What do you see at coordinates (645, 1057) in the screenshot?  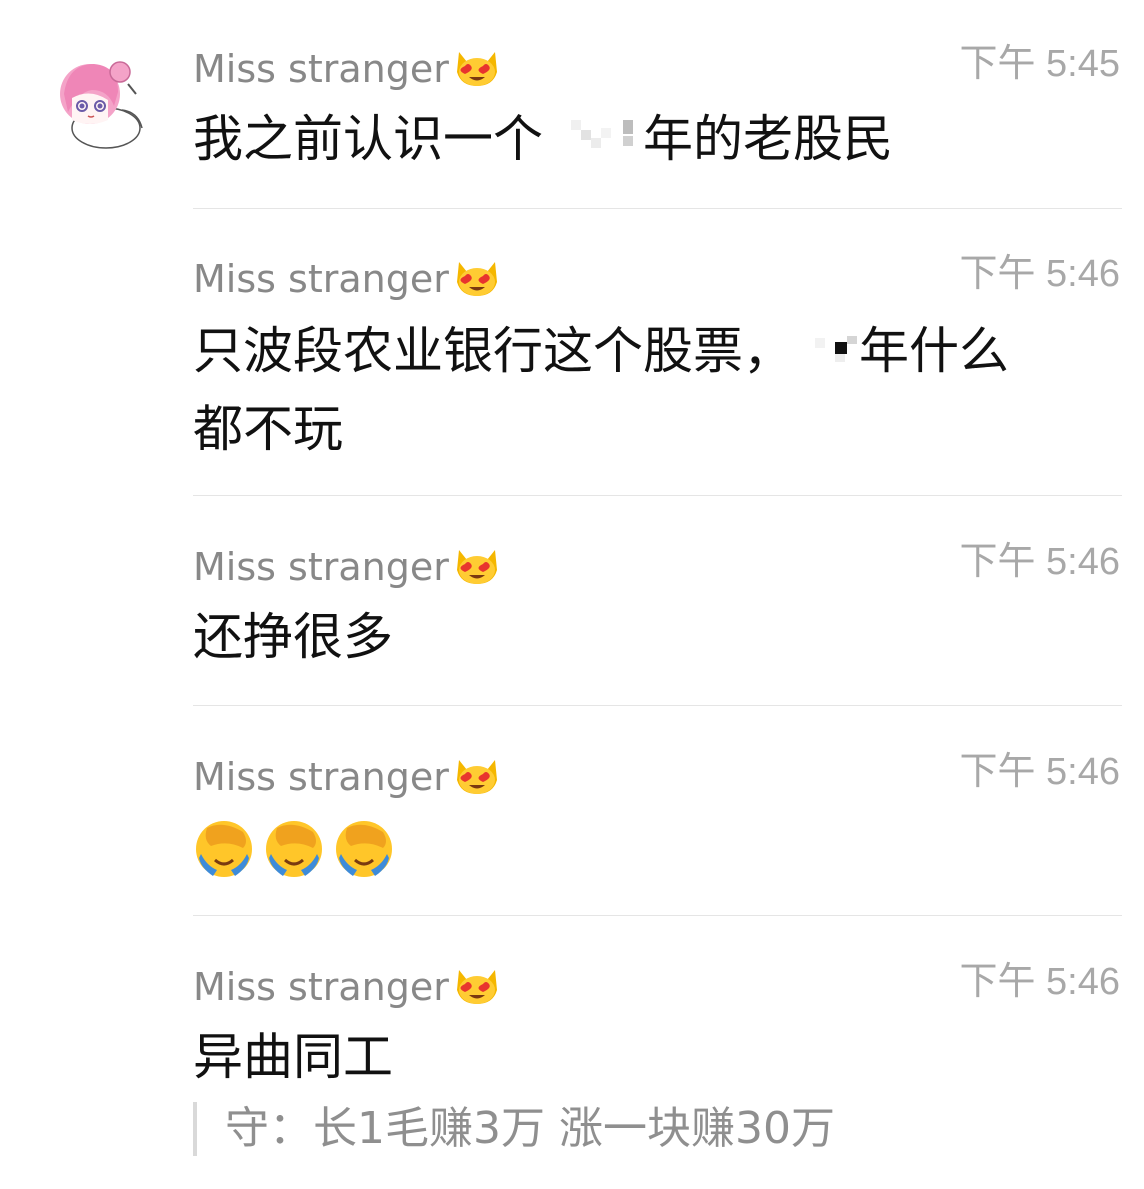 I see `message-text: 异曲同工` at bounding box center [645, 1057].